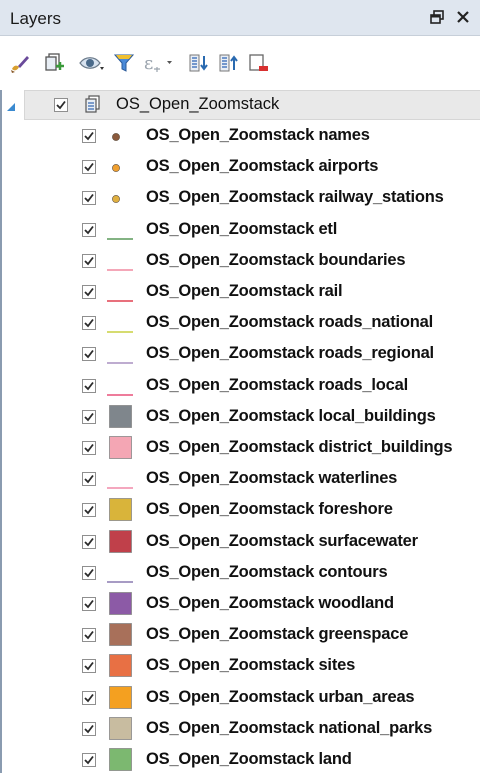 This screenshot has width=480, height=776. What do you see at coordinates (61, 105) in the screenshot?
I see `group-checkbox` at bounding box center [61, 105].